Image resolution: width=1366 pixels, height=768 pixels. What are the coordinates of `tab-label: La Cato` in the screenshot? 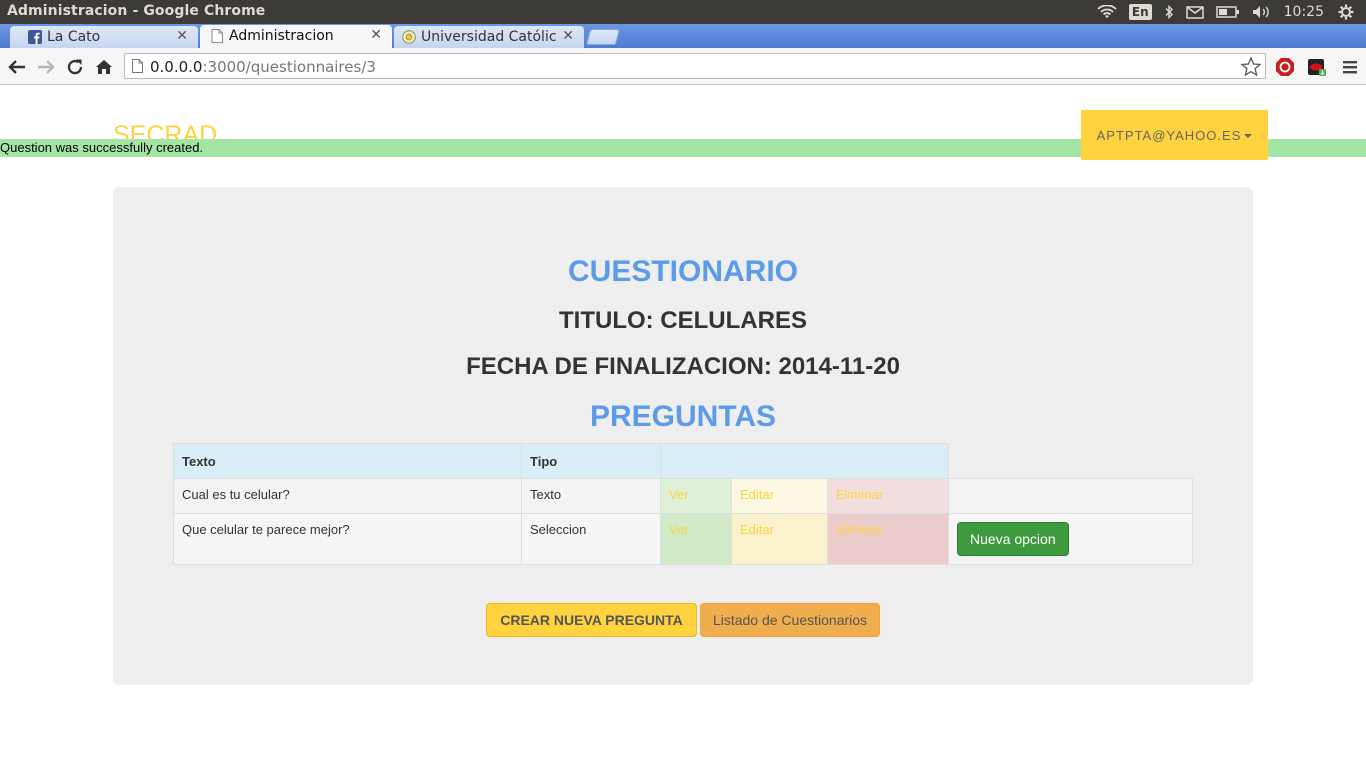 It's located at (74, 37).